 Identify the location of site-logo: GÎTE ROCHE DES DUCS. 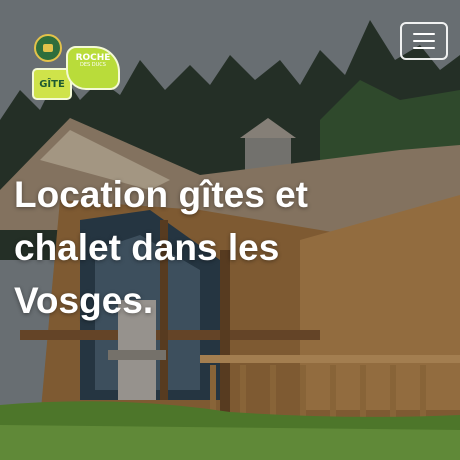
(75, 65).